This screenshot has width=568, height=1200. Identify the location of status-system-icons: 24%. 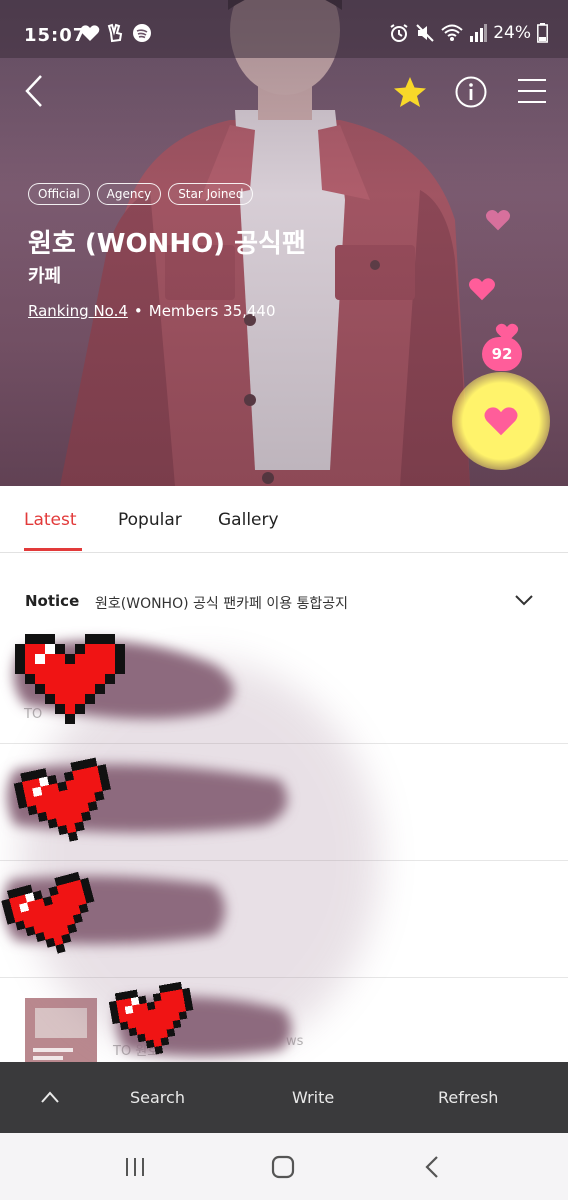
(468, 33).